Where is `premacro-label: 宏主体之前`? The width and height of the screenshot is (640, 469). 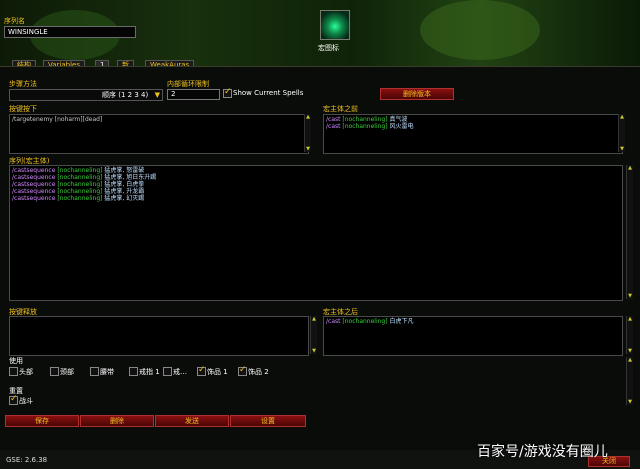
premacro-label: 宏主体之前 is located at coordinates (340, 109).